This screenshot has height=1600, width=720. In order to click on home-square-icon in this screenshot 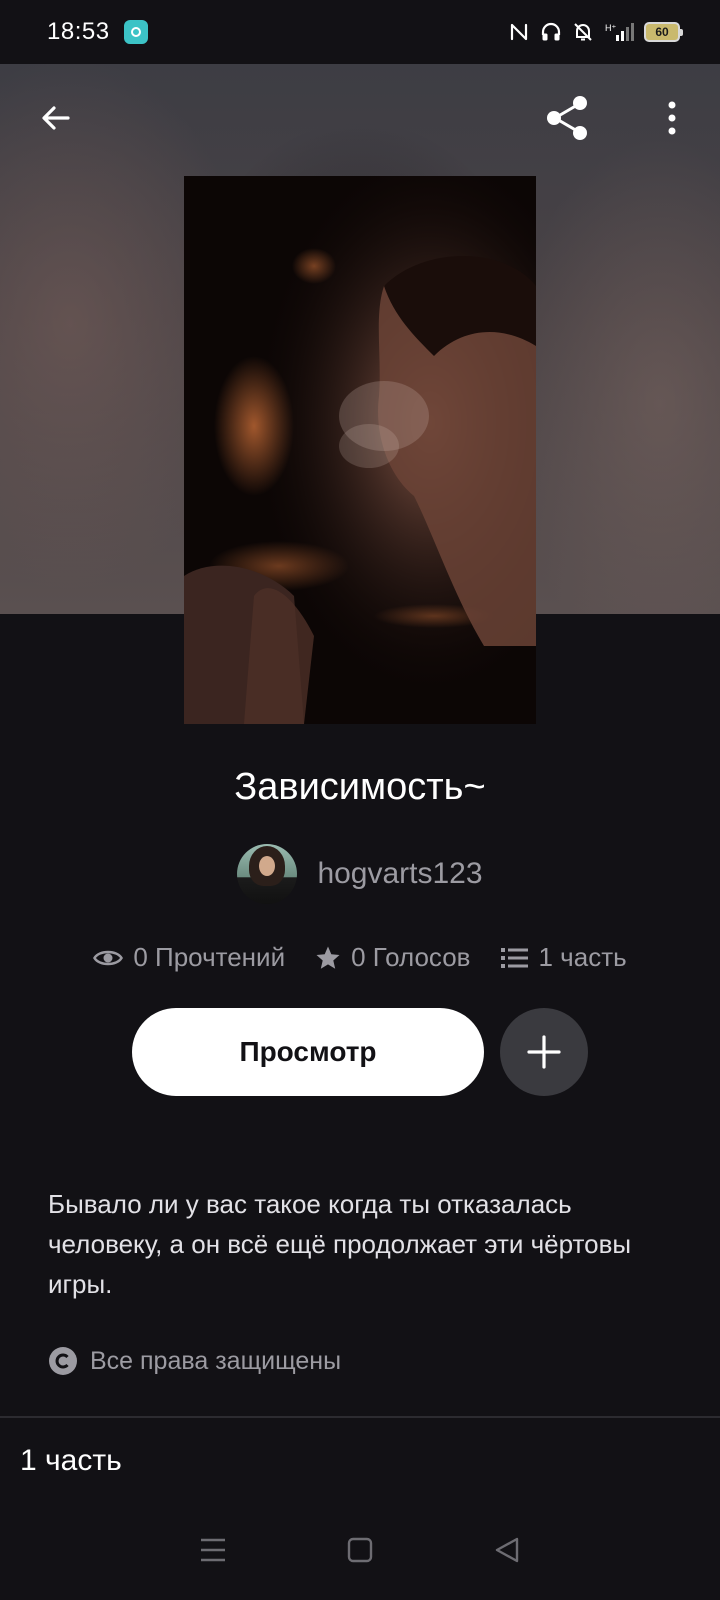, I will do `click(360, 1550)`.